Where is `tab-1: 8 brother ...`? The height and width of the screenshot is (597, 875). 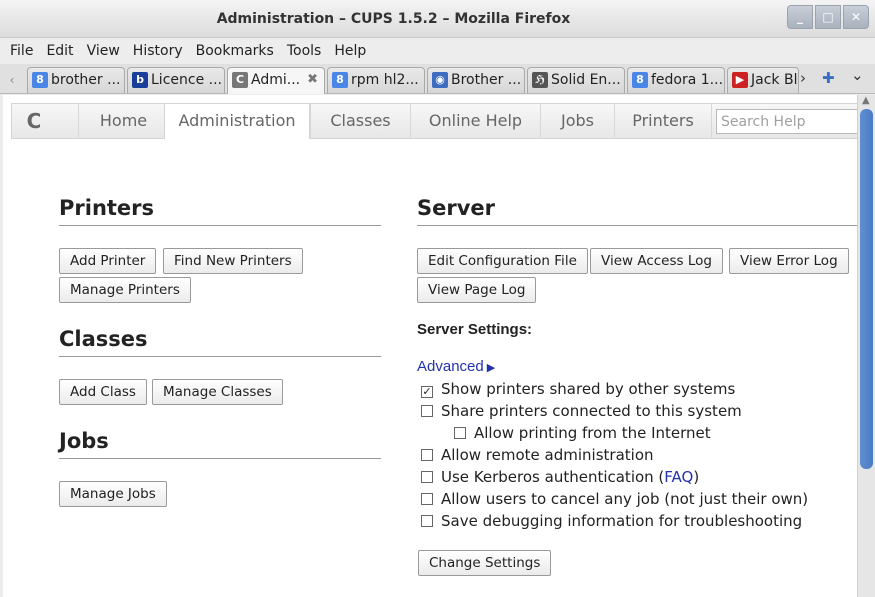
tab-1: 8 brother ... is located at coordinates (76, 80).